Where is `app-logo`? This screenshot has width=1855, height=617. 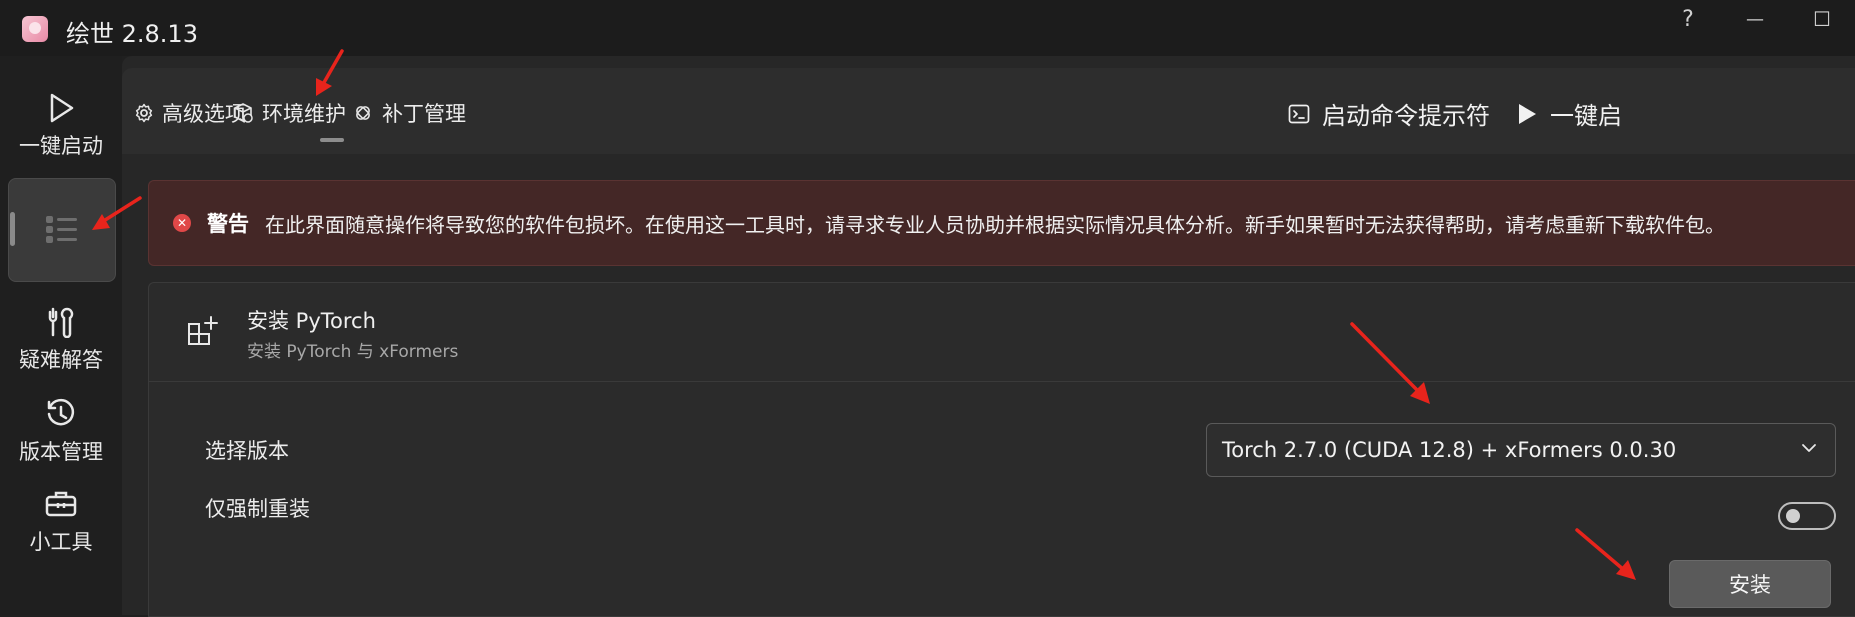 app-logo is located at coordinates (35, 29).